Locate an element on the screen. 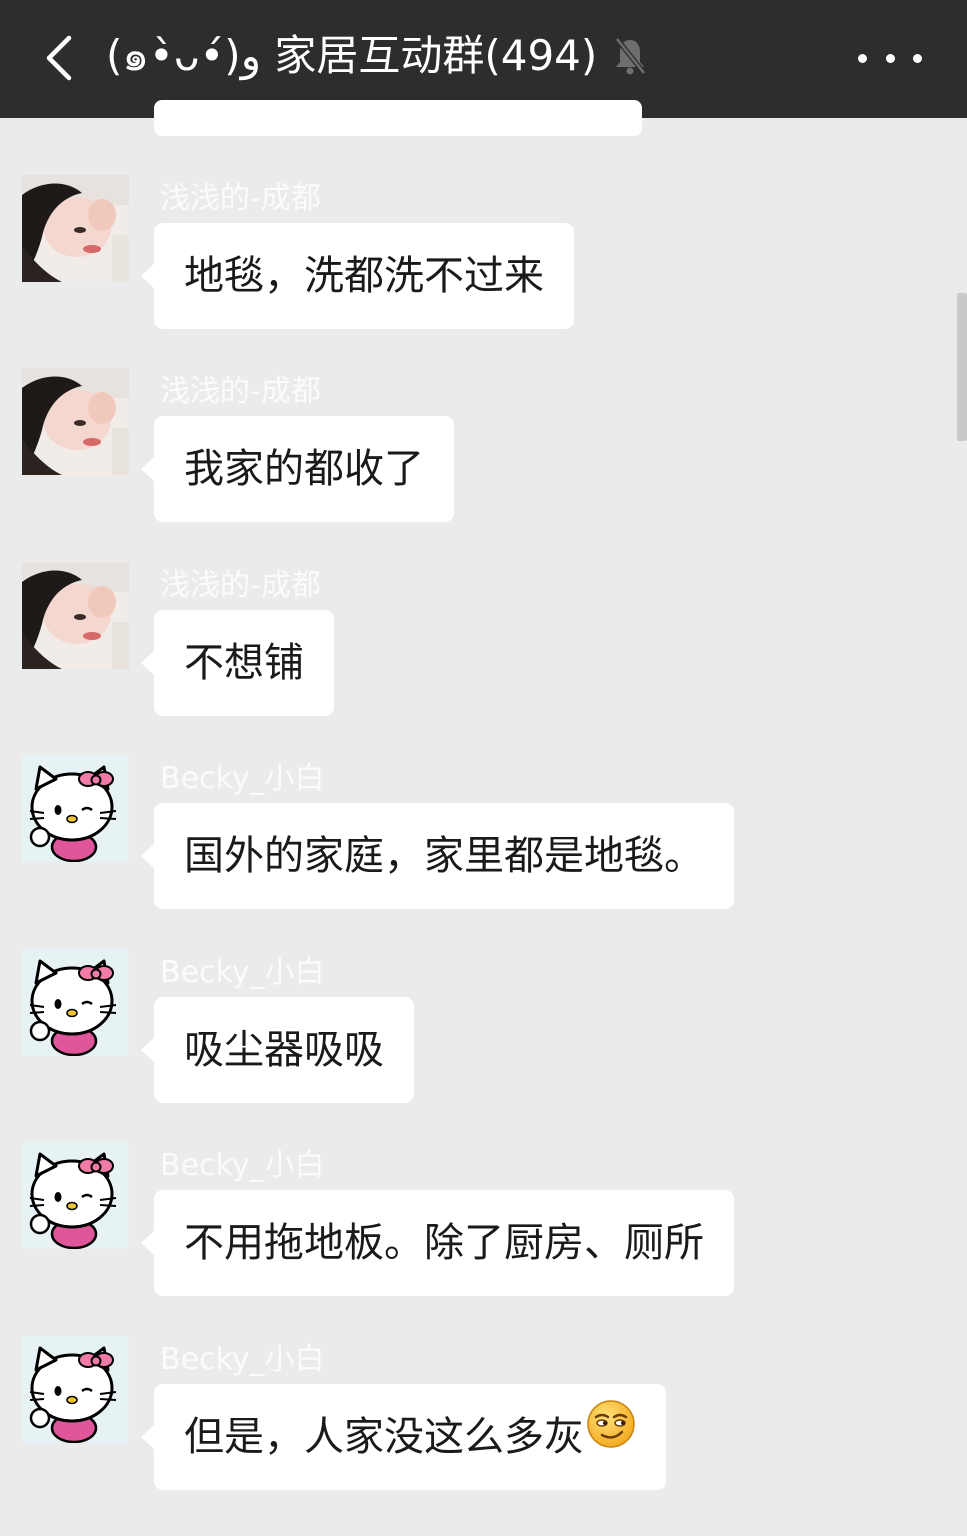  message-text: 不用拖地板。除了厨房、厕所 is located at coordinates (444, 1243).